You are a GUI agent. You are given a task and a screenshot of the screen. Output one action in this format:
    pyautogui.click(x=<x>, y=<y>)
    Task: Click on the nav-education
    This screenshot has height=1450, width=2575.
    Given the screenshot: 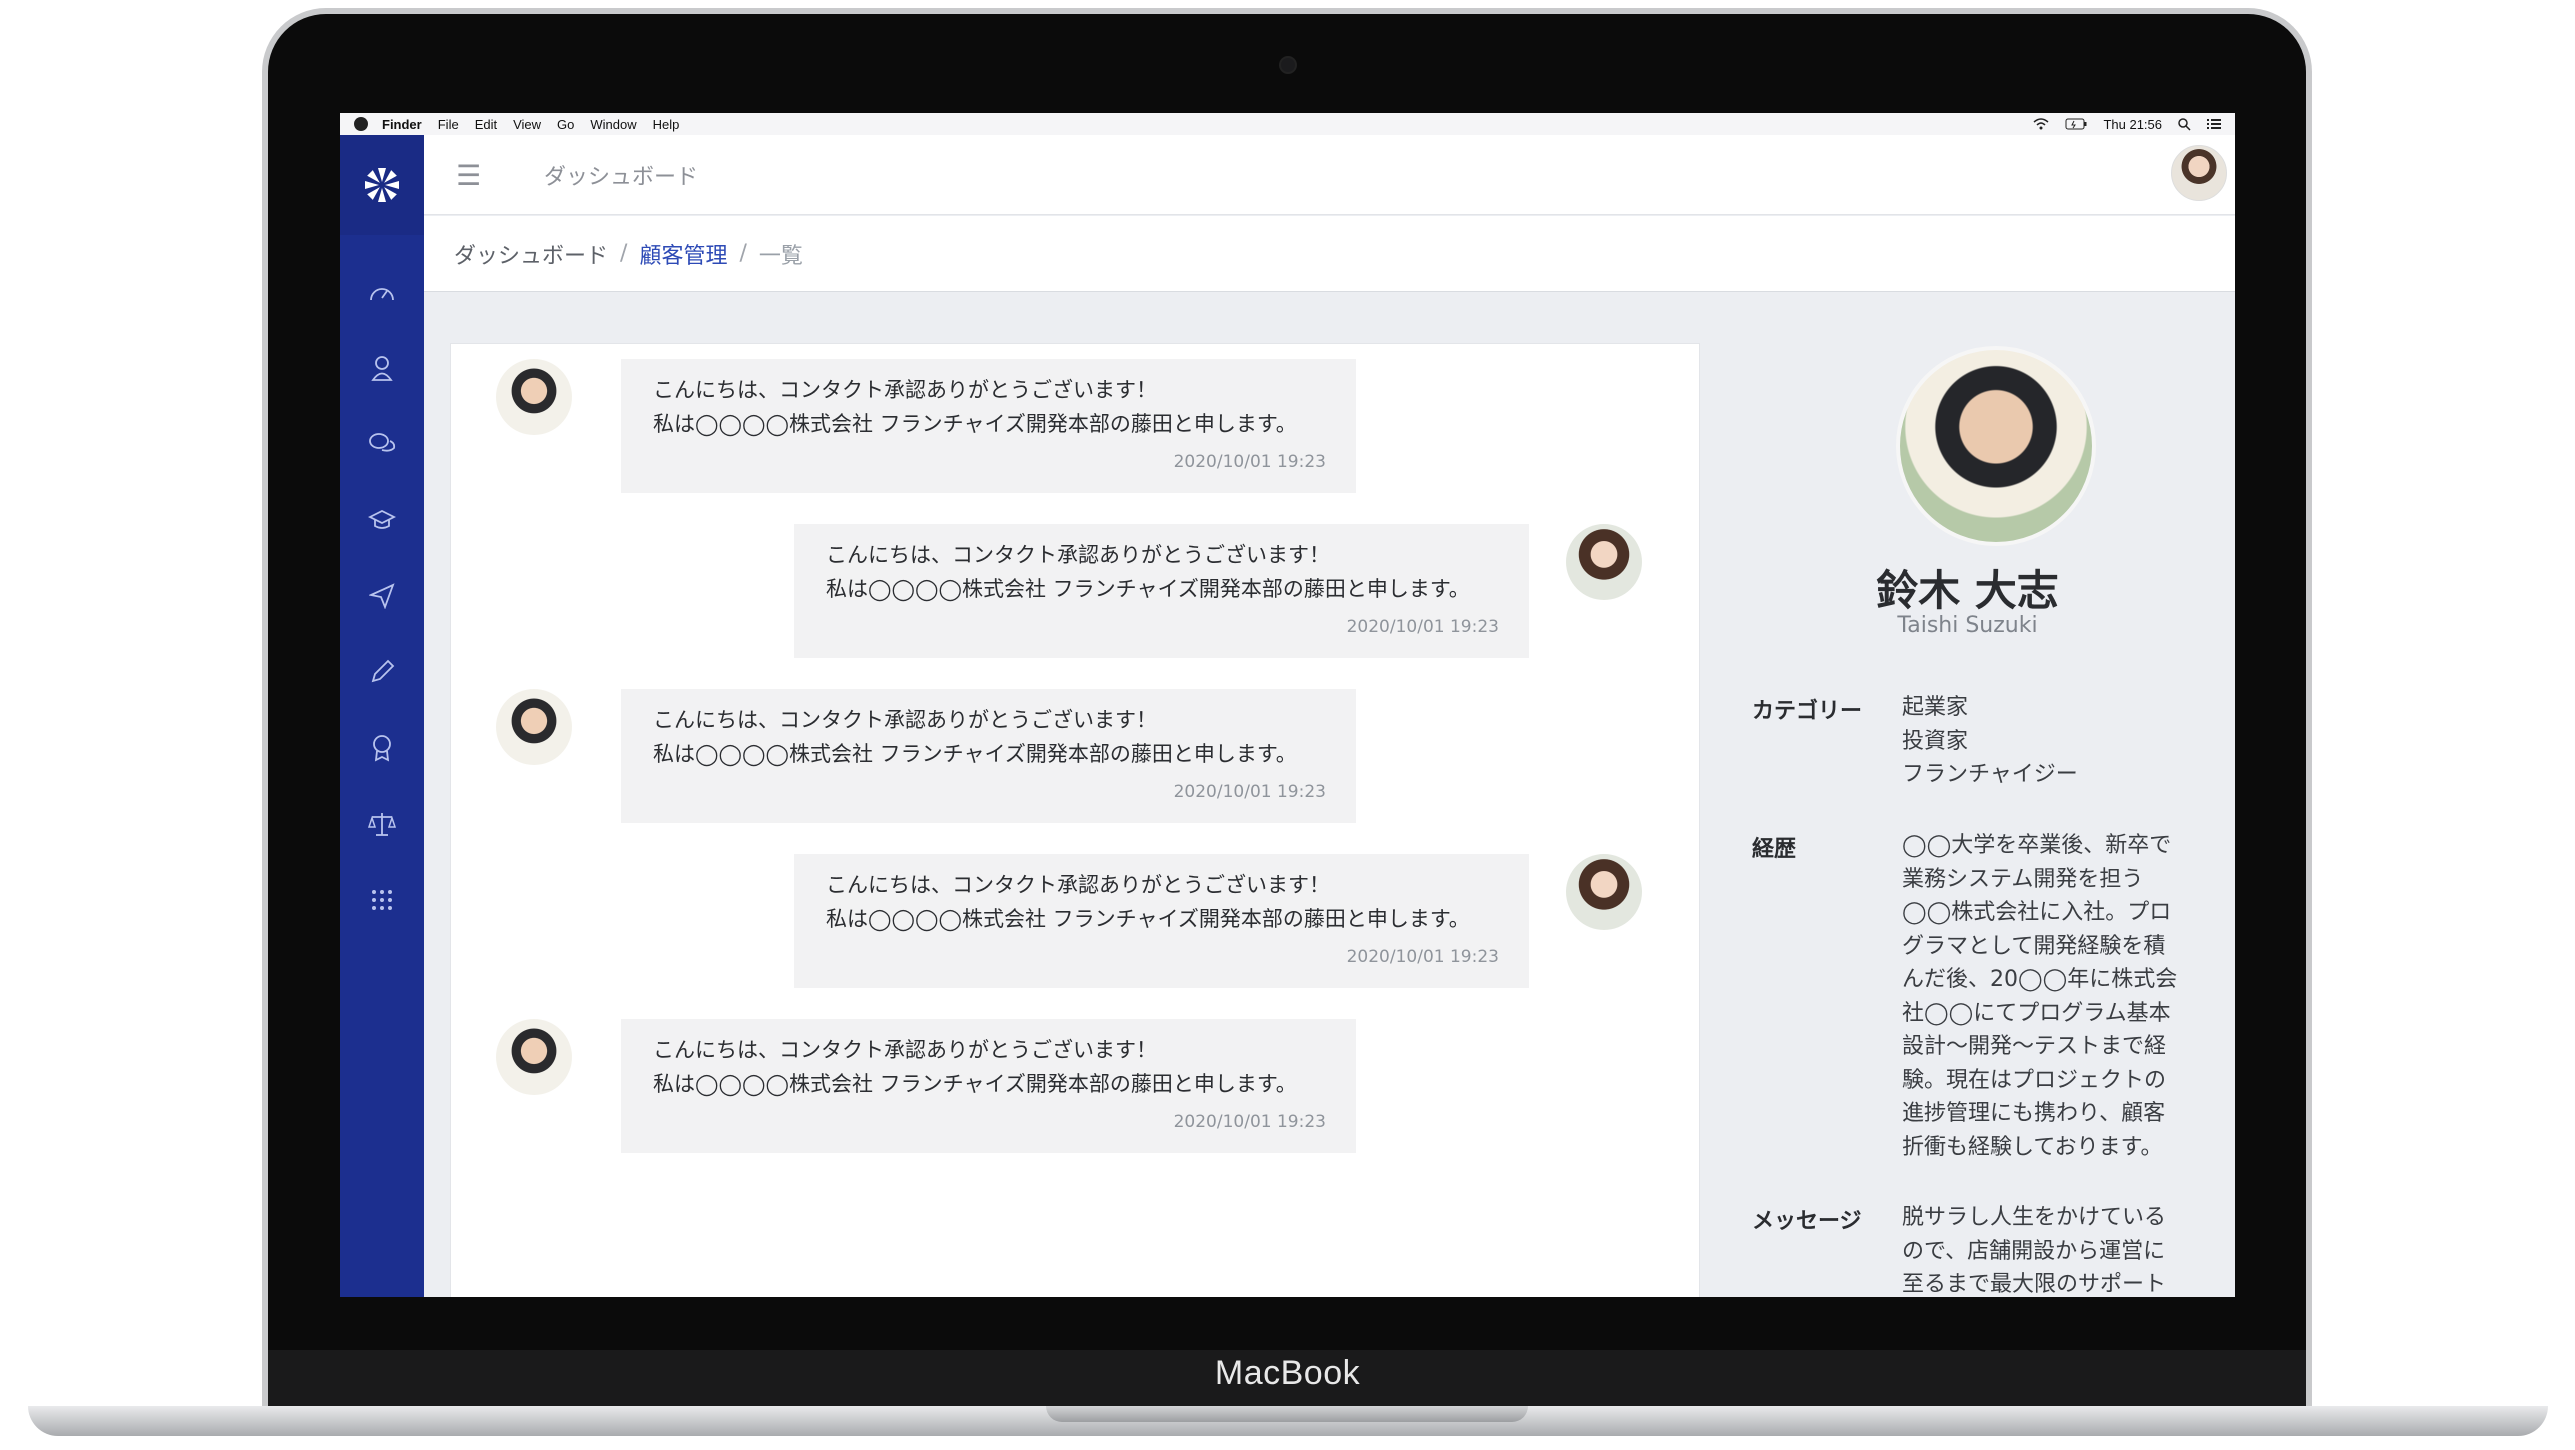 What is the action you would take?
    pyautogui.click(x=382, y=520)
    